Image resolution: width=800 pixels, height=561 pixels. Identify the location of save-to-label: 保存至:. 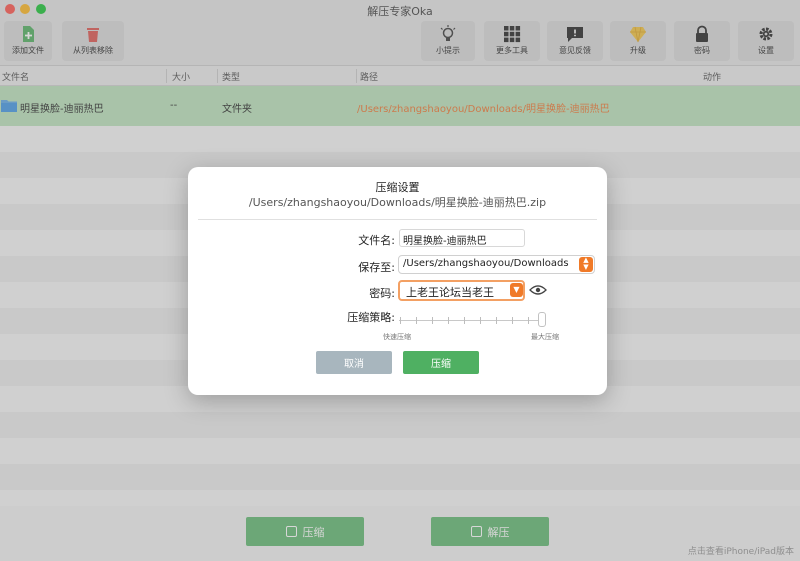
(376, 267).